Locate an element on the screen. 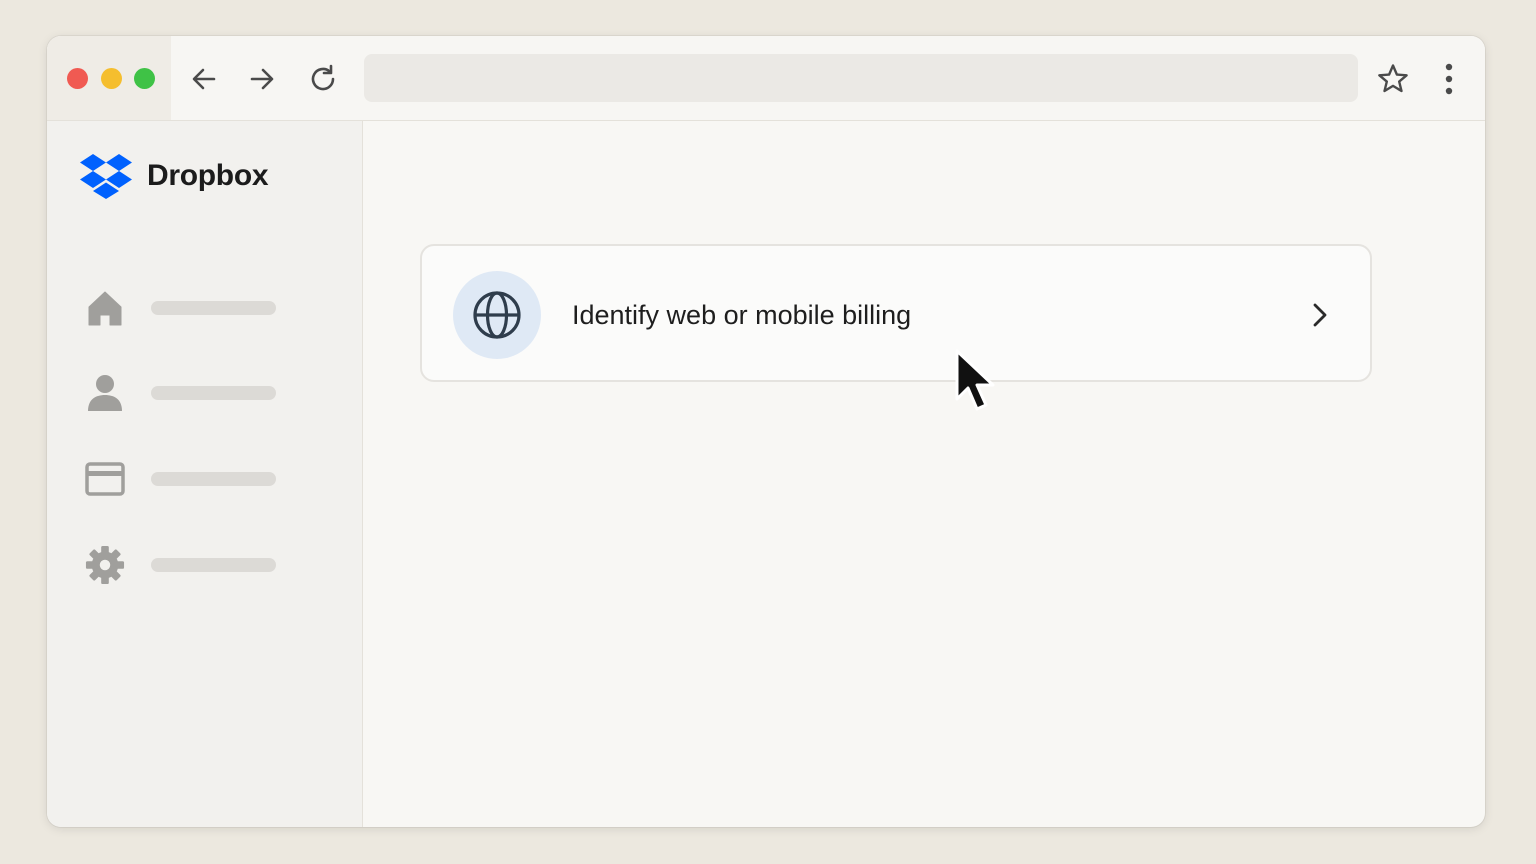 This screenshot has height=864, width=1536. reload-button is located at coordinates (323, 79).